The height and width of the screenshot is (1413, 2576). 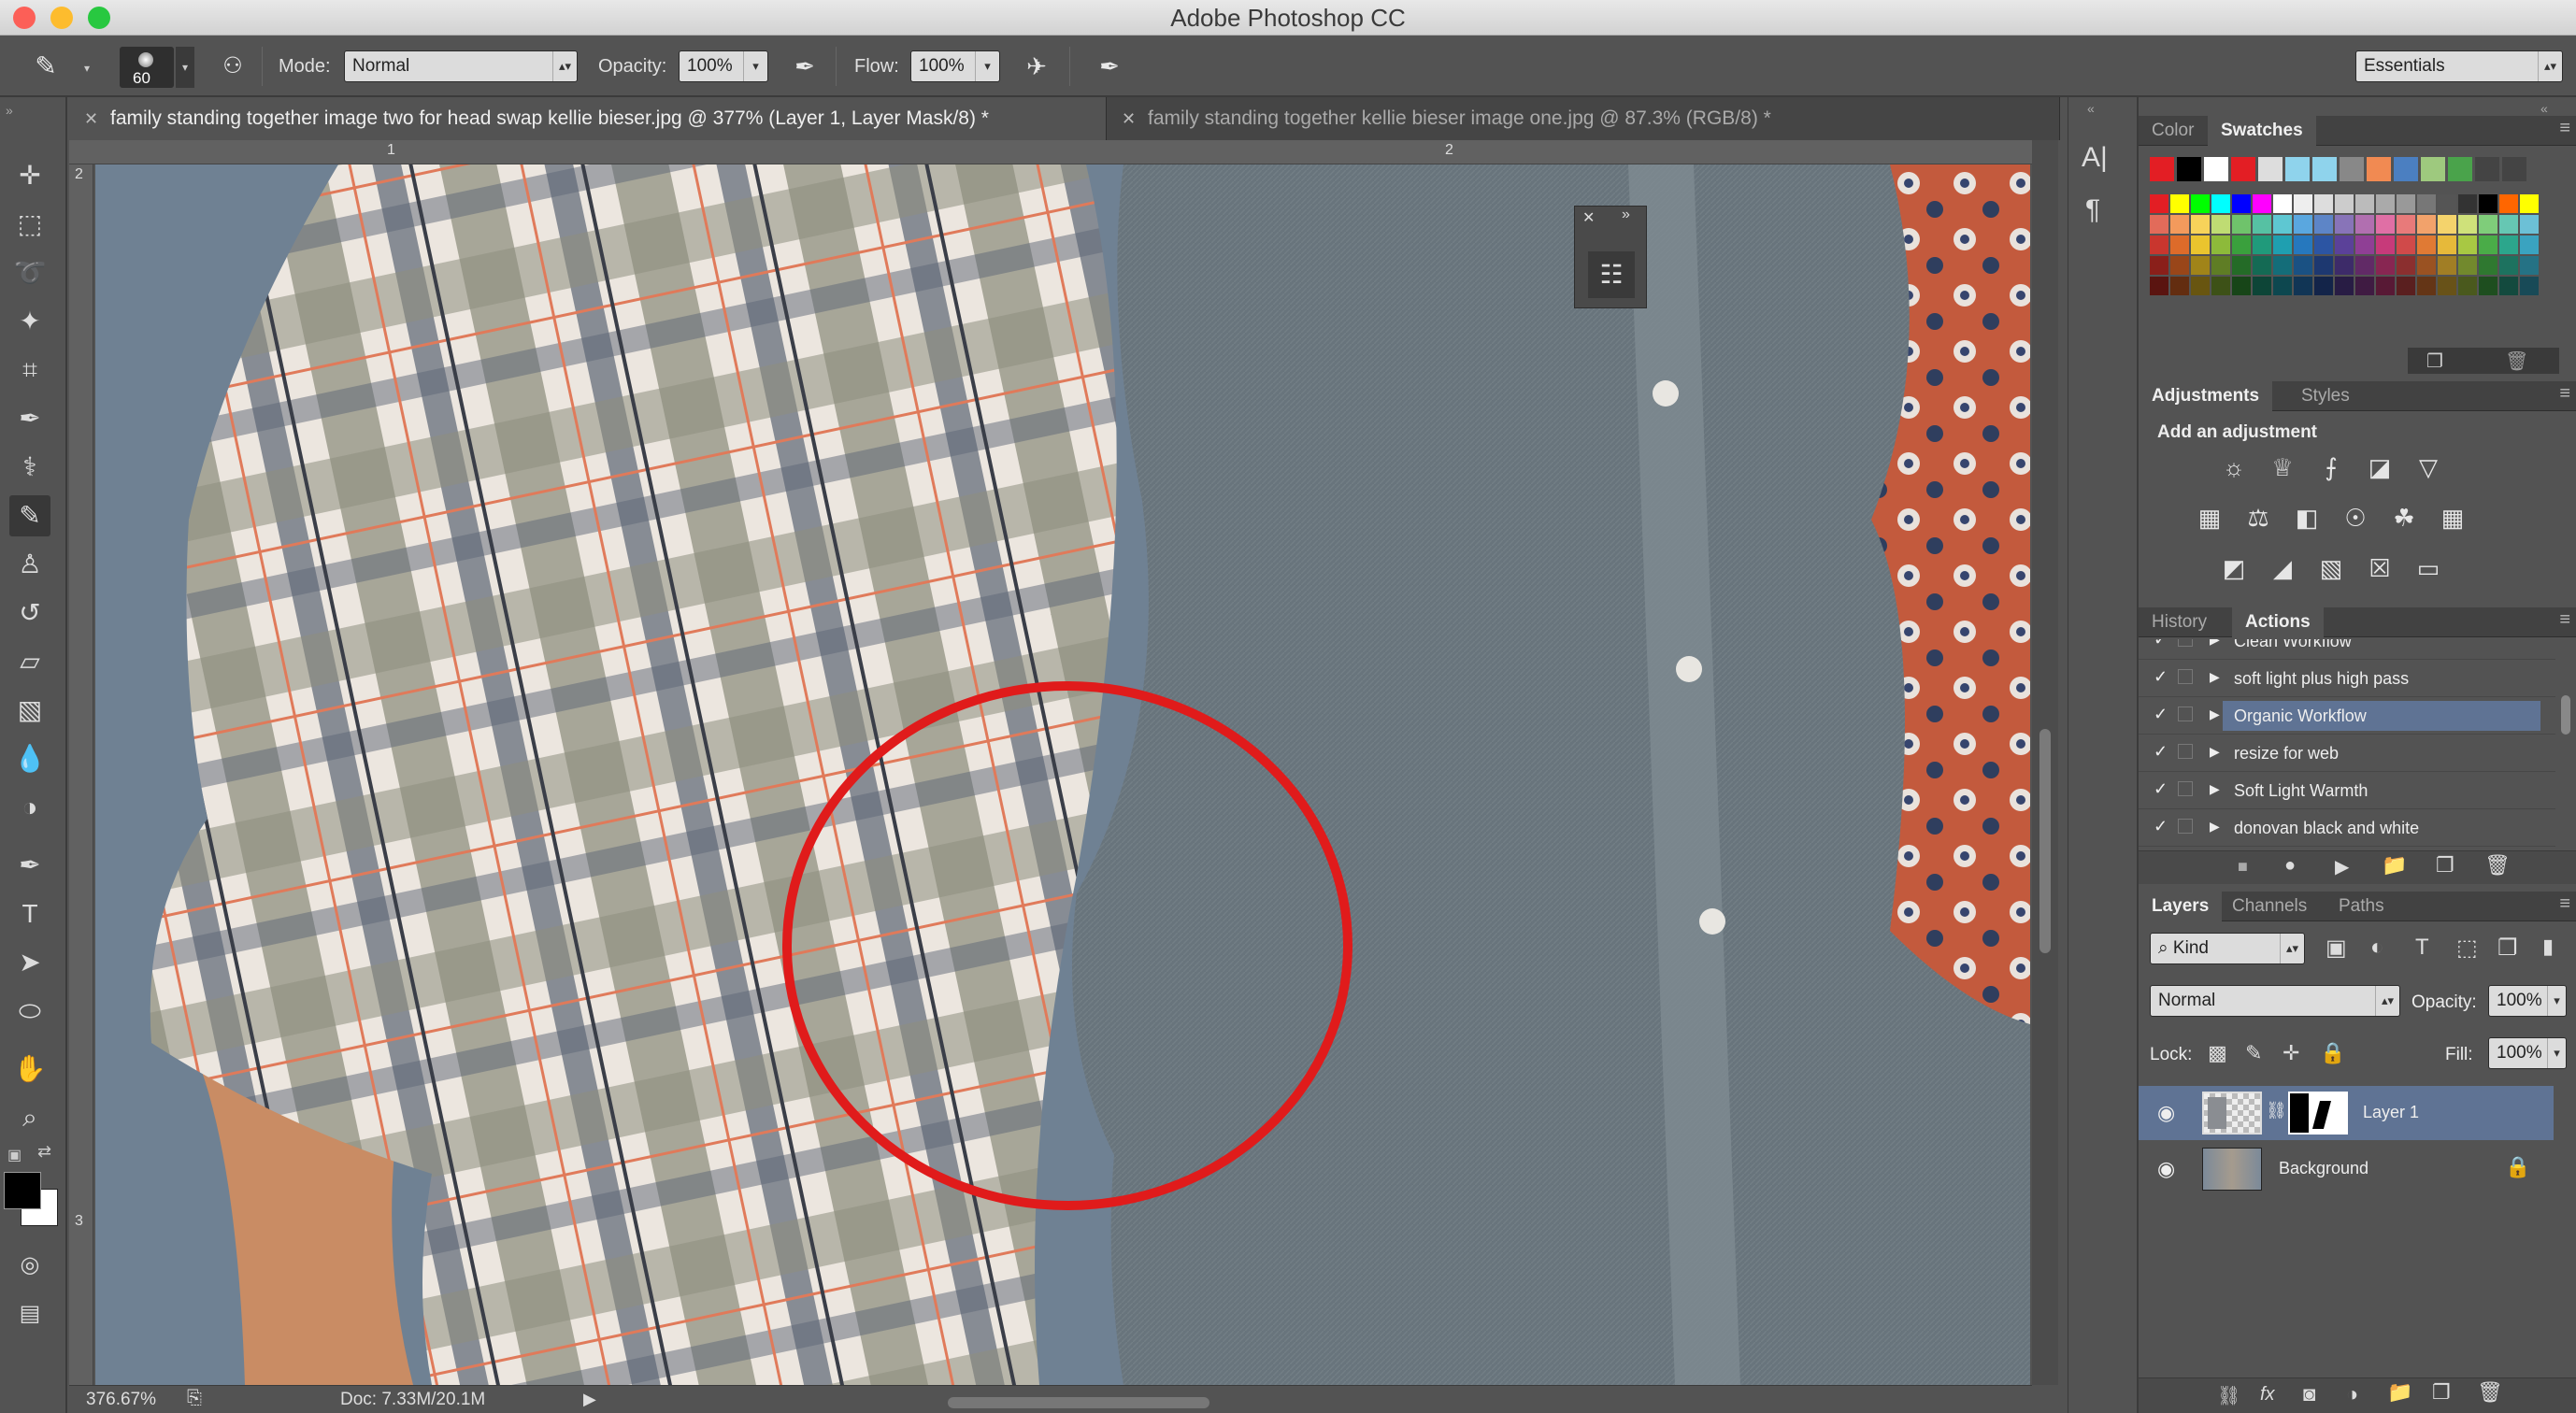 I want to click on smart-object-filter-icon: ❐, so click(x=2507, y=948).